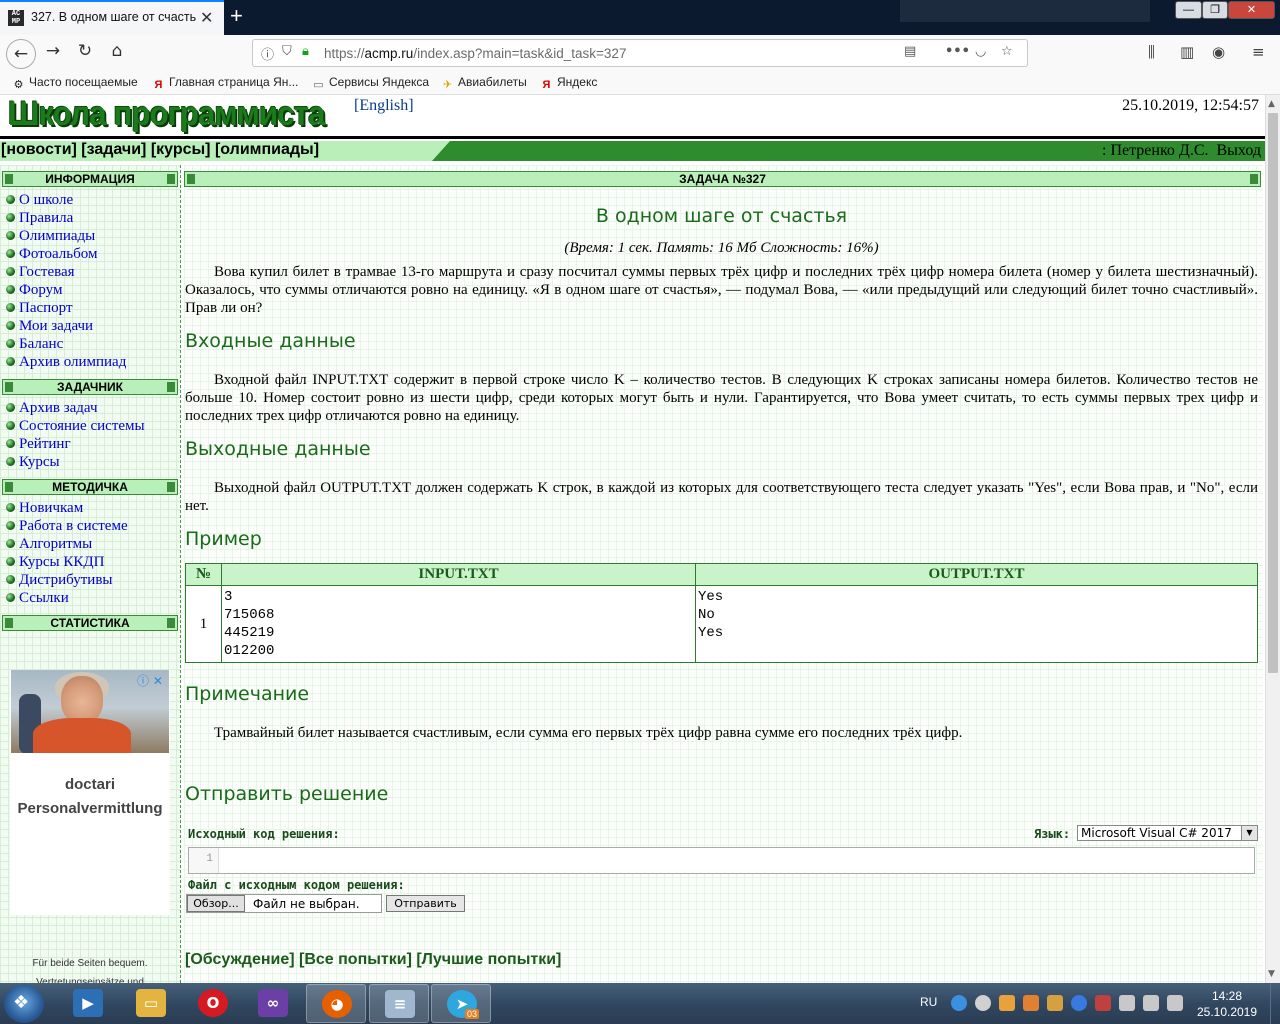 Image resolution: width=1280 pixels, height=1024 pixels. Describe the element at coordinates (67, 526) in the screenshot. I see `sidebar-item-system-work: Работа в системе` at that location.